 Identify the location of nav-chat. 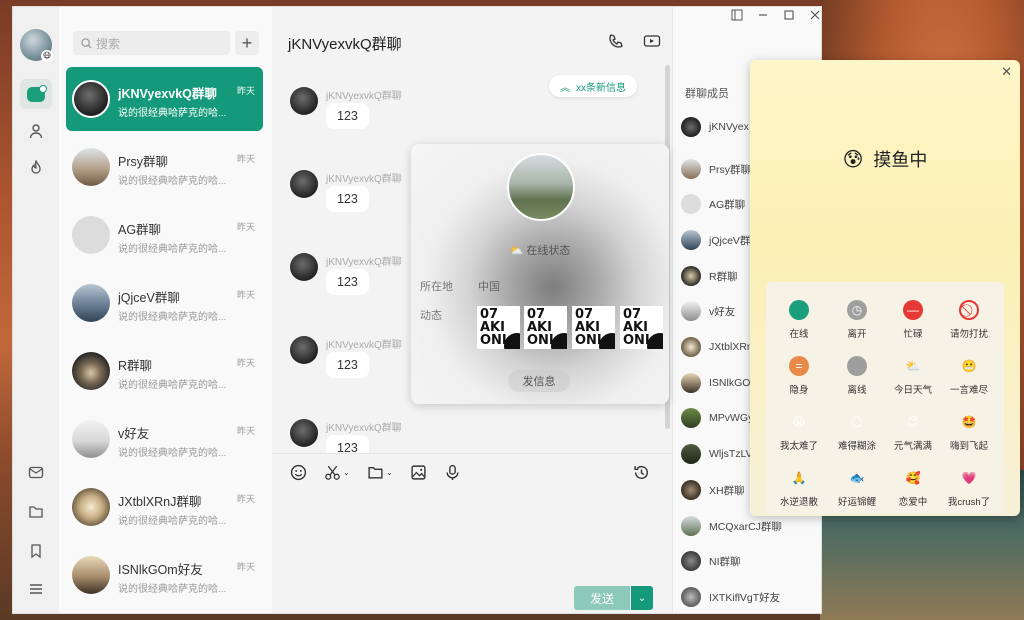
(36, 94).